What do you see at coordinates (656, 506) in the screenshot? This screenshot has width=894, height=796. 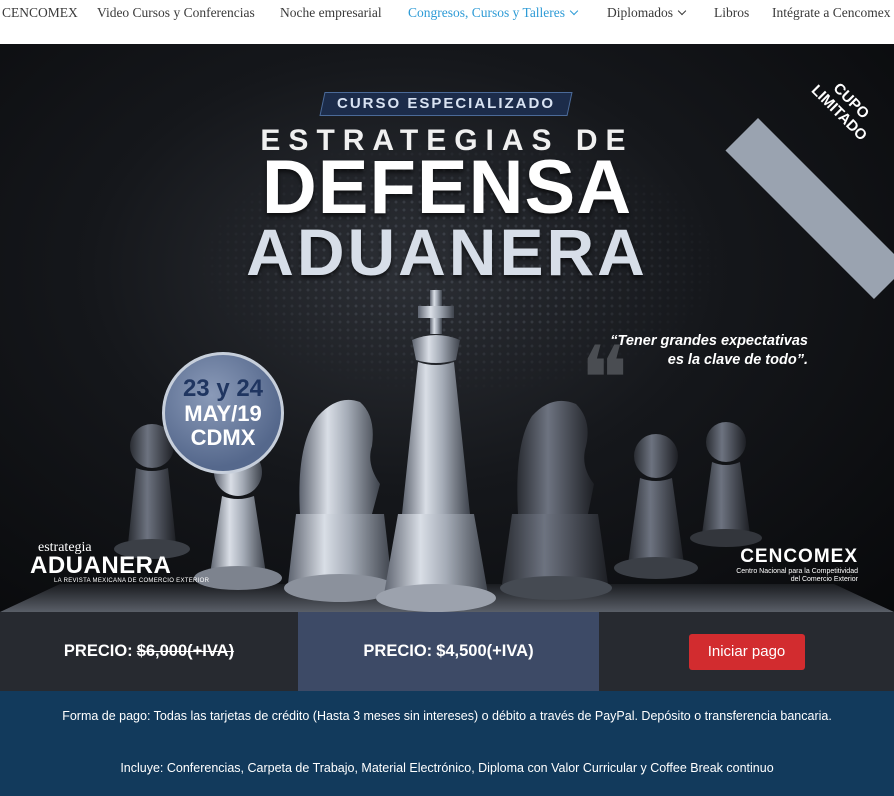 I see `pawn-right-near` at bounding box center [656, 506].